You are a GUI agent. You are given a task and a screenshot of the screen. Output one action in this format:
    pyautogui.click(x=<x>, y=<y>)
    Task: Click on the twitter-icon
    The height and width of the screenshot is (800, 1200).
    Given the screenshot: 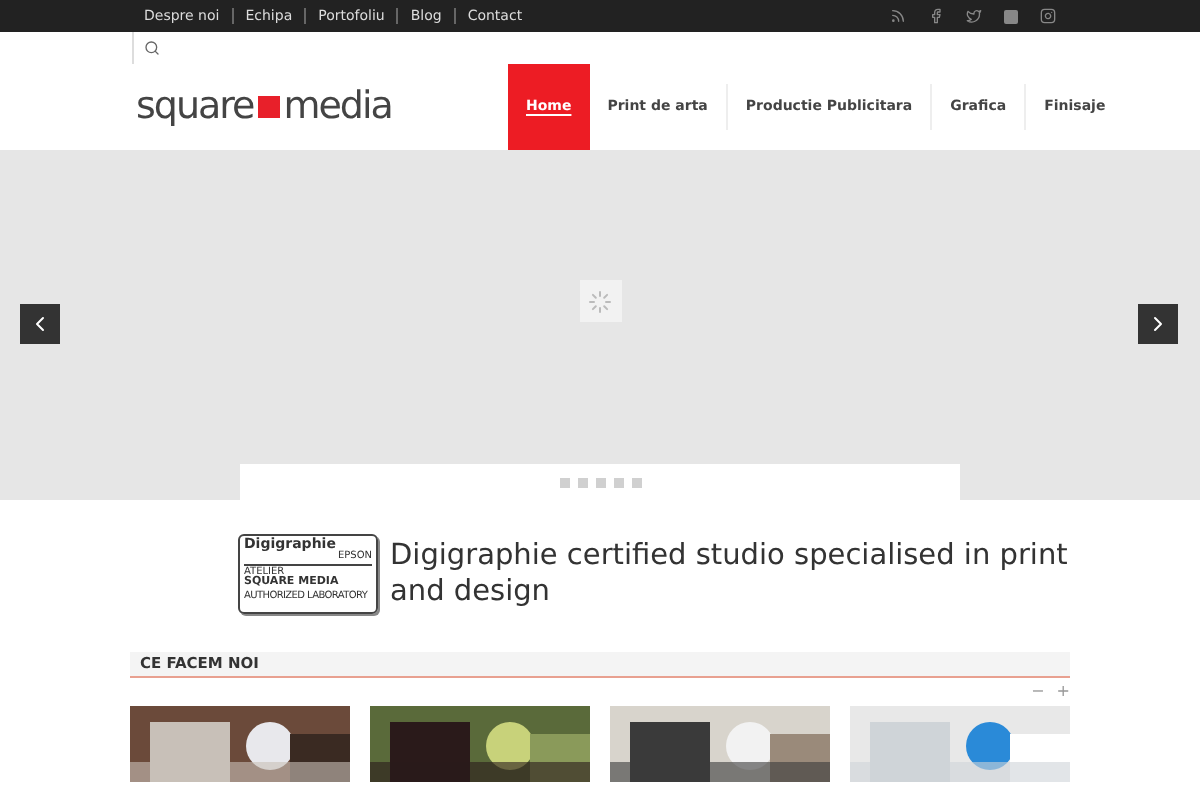 What is the action you would take?
    pyautogui.click(x=974, y=16)
    